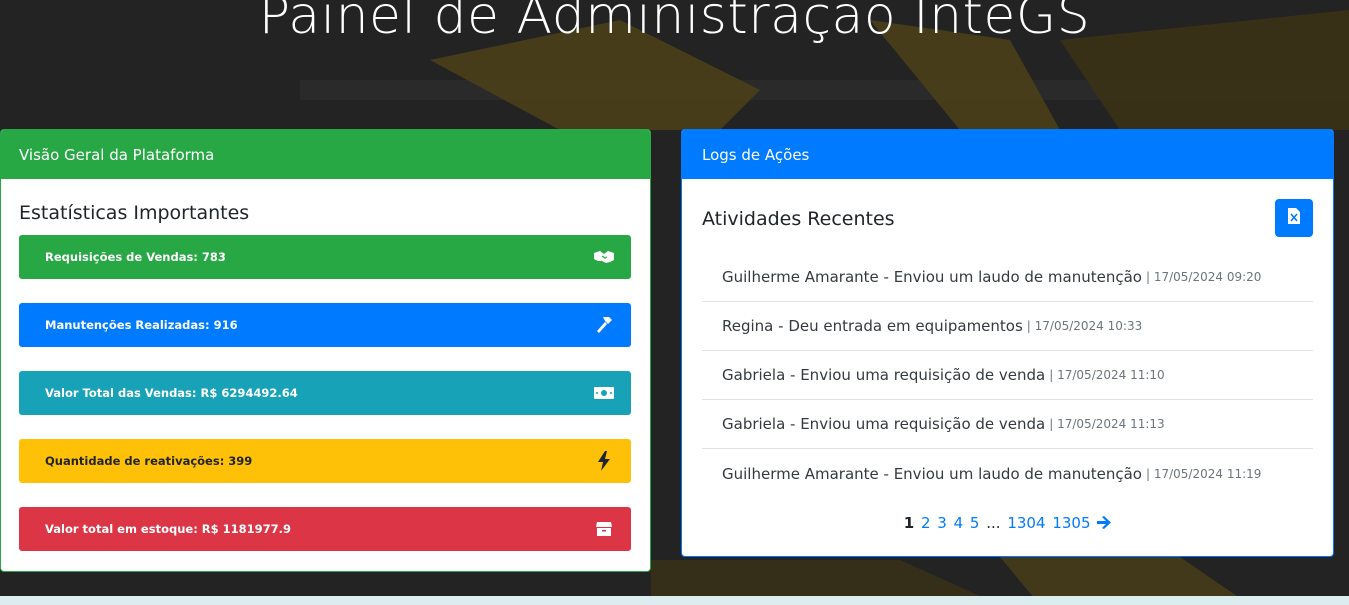 The height and width of the screenshot is (605, 1349). What do you see at coordinates (325, 461) in the screenshot?
I see `stat-reactivations: Quantidade de reativações: 399` at bounding box center [325, 461].